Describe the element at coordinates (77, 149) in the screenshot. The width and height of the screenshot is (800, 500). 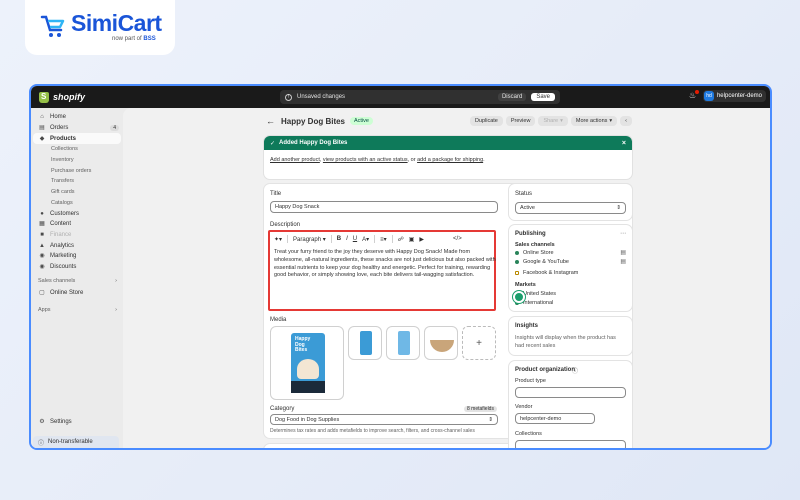
I see `sidebar-item-collections: Collections` at that location.